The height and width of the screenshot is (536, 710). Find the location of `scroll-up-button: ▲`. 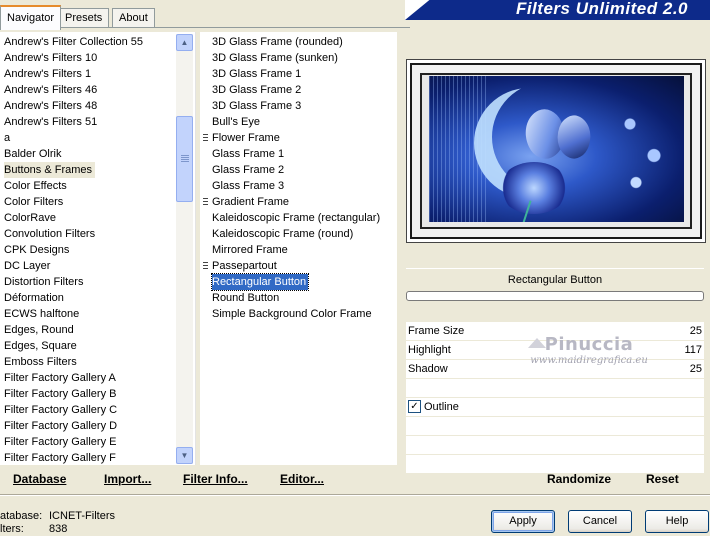

scroll-up-button: ▲ is located at coordinates (184, 42).